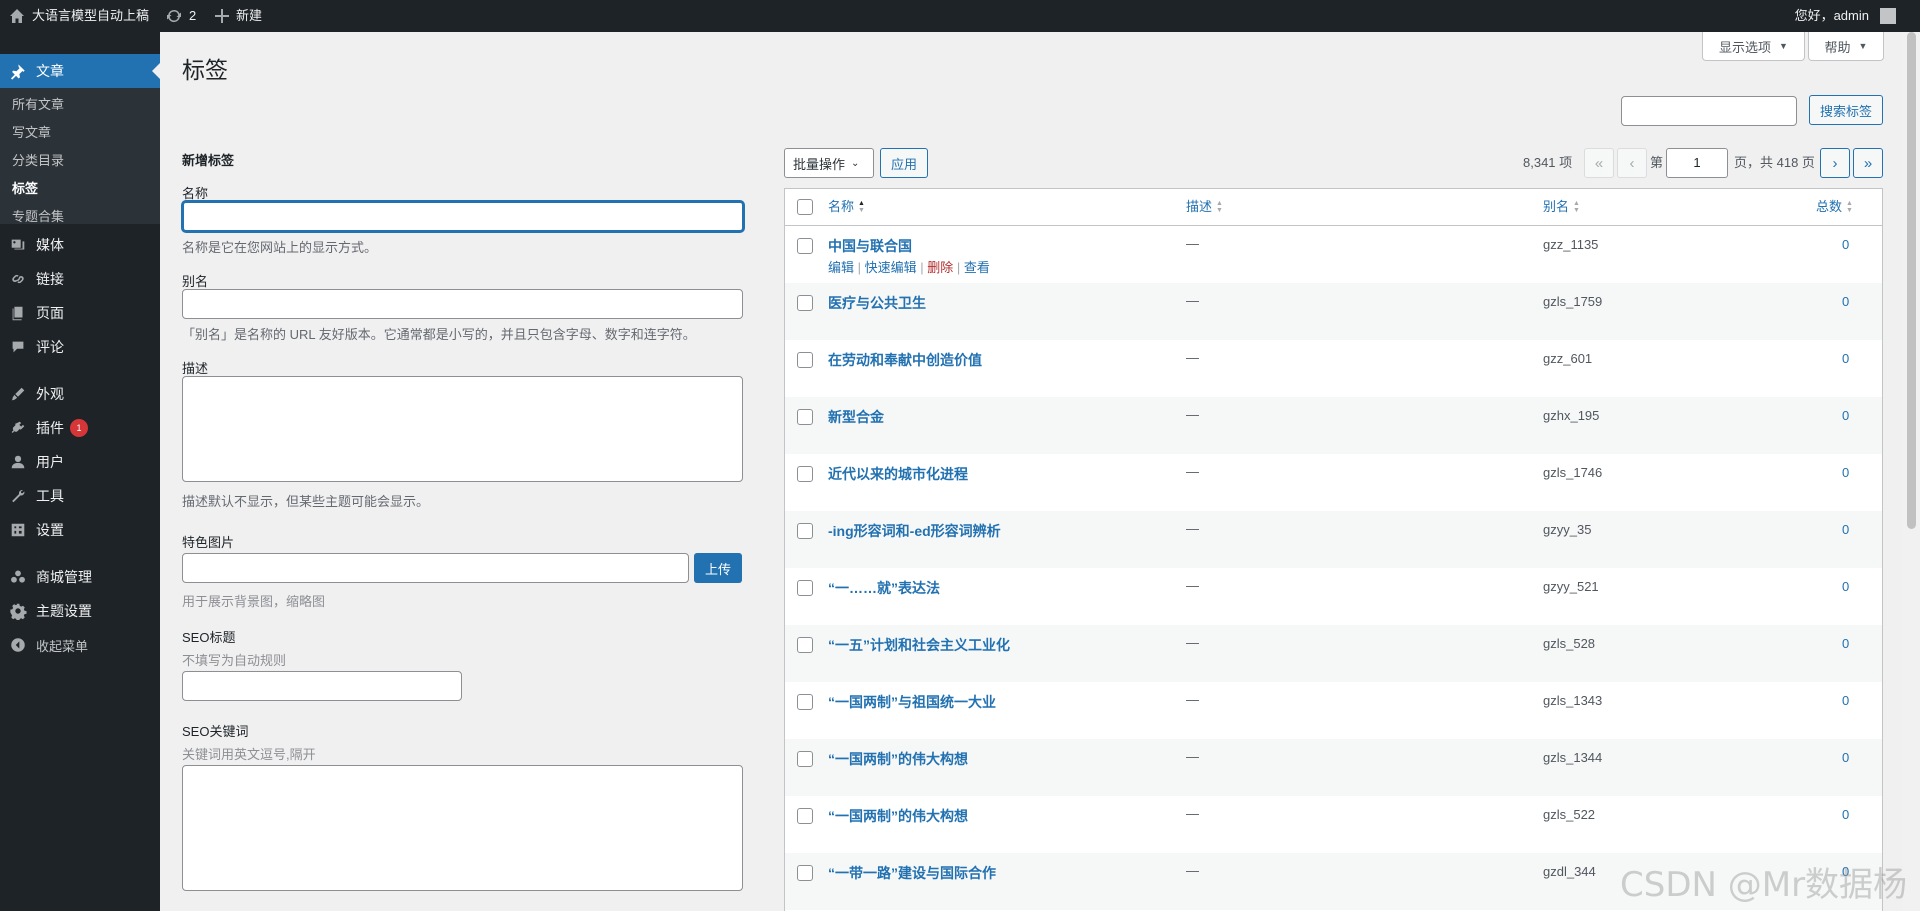  Describe the element at coordinates (898, 474) in the screenshot. I see `tag-name-link: 近代以来的城市化进程` at that location.